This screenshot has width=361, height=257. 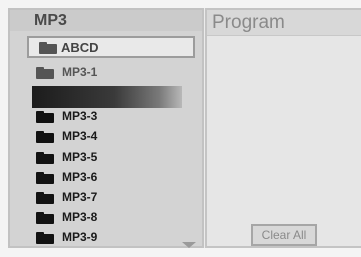 I want to click on list-item-mp3-3: MP3-3, so click(x=116, y=117).